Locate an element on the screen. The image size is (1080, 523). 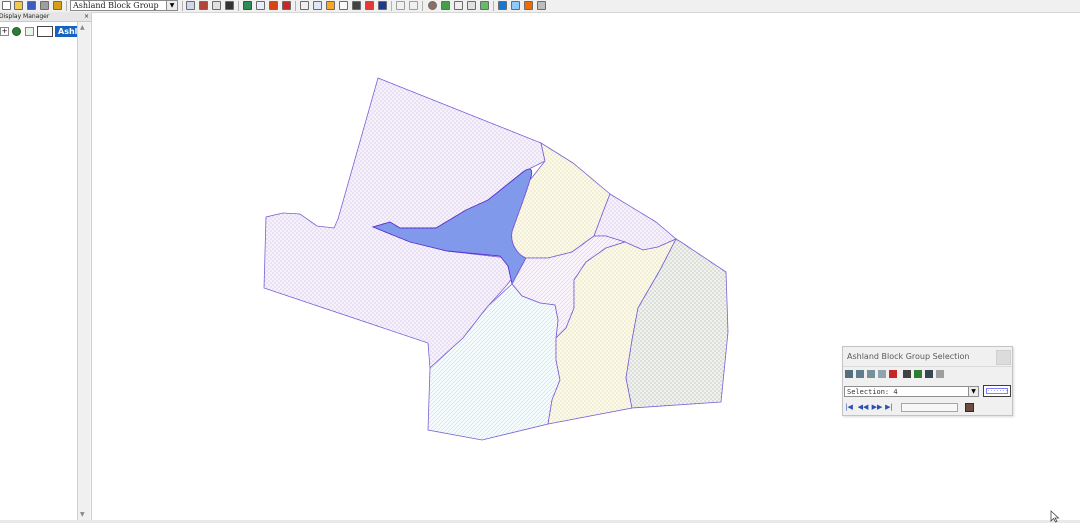
layers-icon is located at coordinates (515, 5).